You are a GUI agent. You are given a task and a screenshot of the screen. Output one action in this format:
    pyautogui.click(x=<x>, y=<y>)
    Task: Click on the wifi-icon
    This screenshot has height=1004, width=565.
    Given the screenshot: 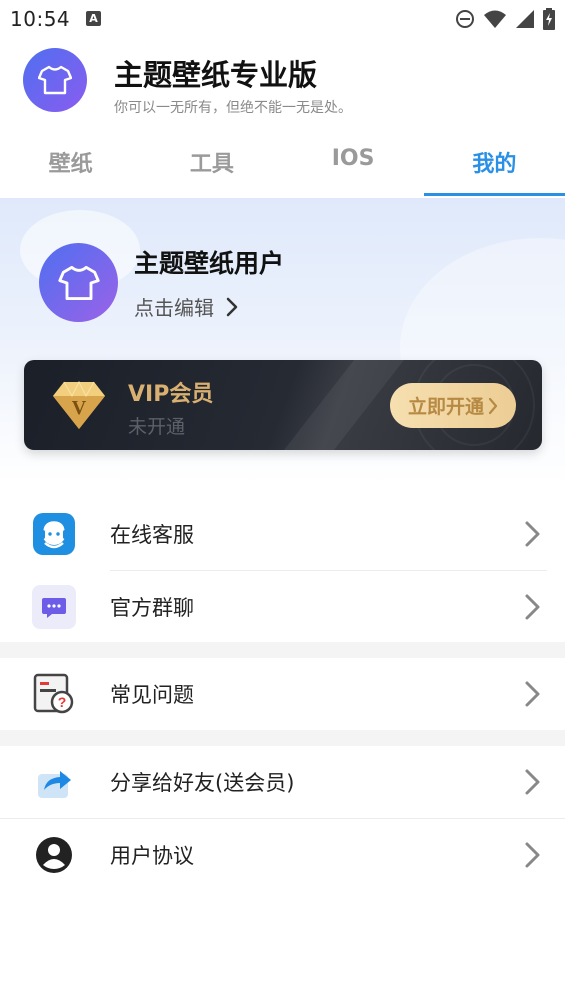 What is the action you would take?
    pyautogui.click(x=495, y=19)
    